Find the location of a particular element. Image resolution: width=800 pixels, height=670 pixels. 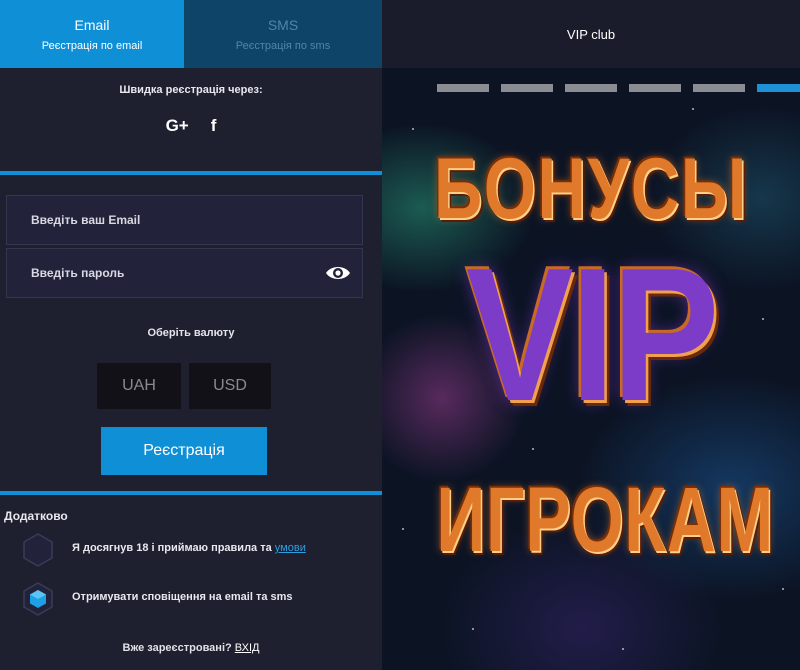

register-button: Реєстрація is located at coordinates (184, 451).